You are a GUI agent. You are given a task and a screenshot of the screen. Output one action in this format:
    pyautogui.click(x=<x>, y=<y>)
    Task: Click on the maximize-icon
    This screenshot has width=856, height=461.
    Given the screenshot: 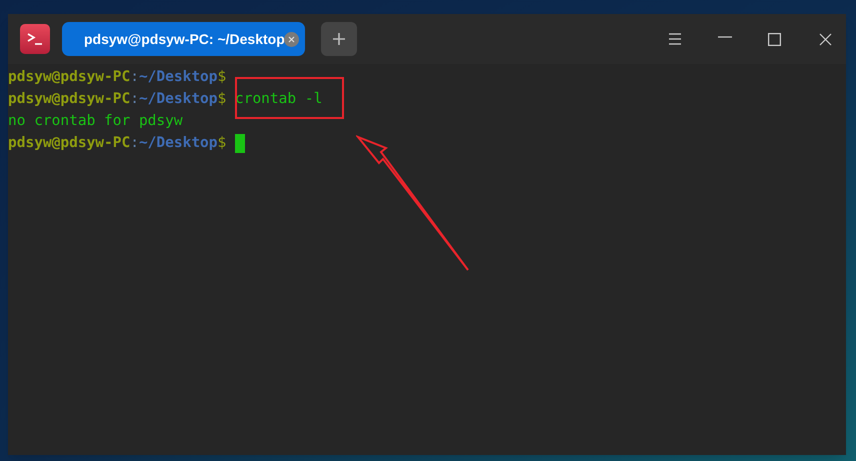 What is the action you would take?
    pyautogui.click(x=774, y=39)
    